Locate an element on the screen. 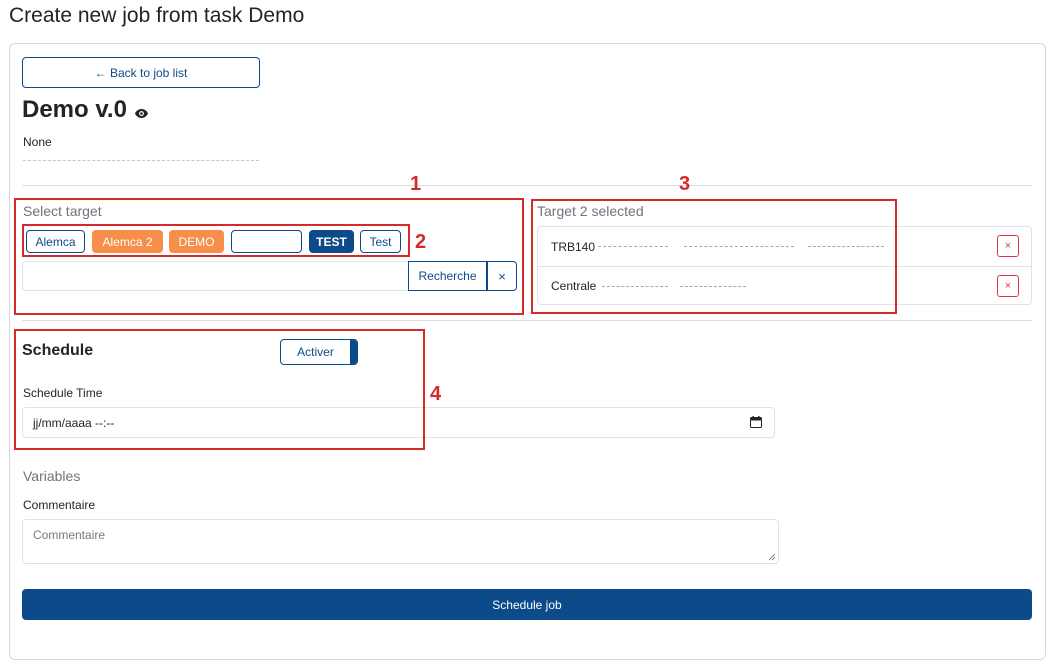  schedule-time-input: jj/mm/aaaa --:-- is located at coordinates (398, 422).